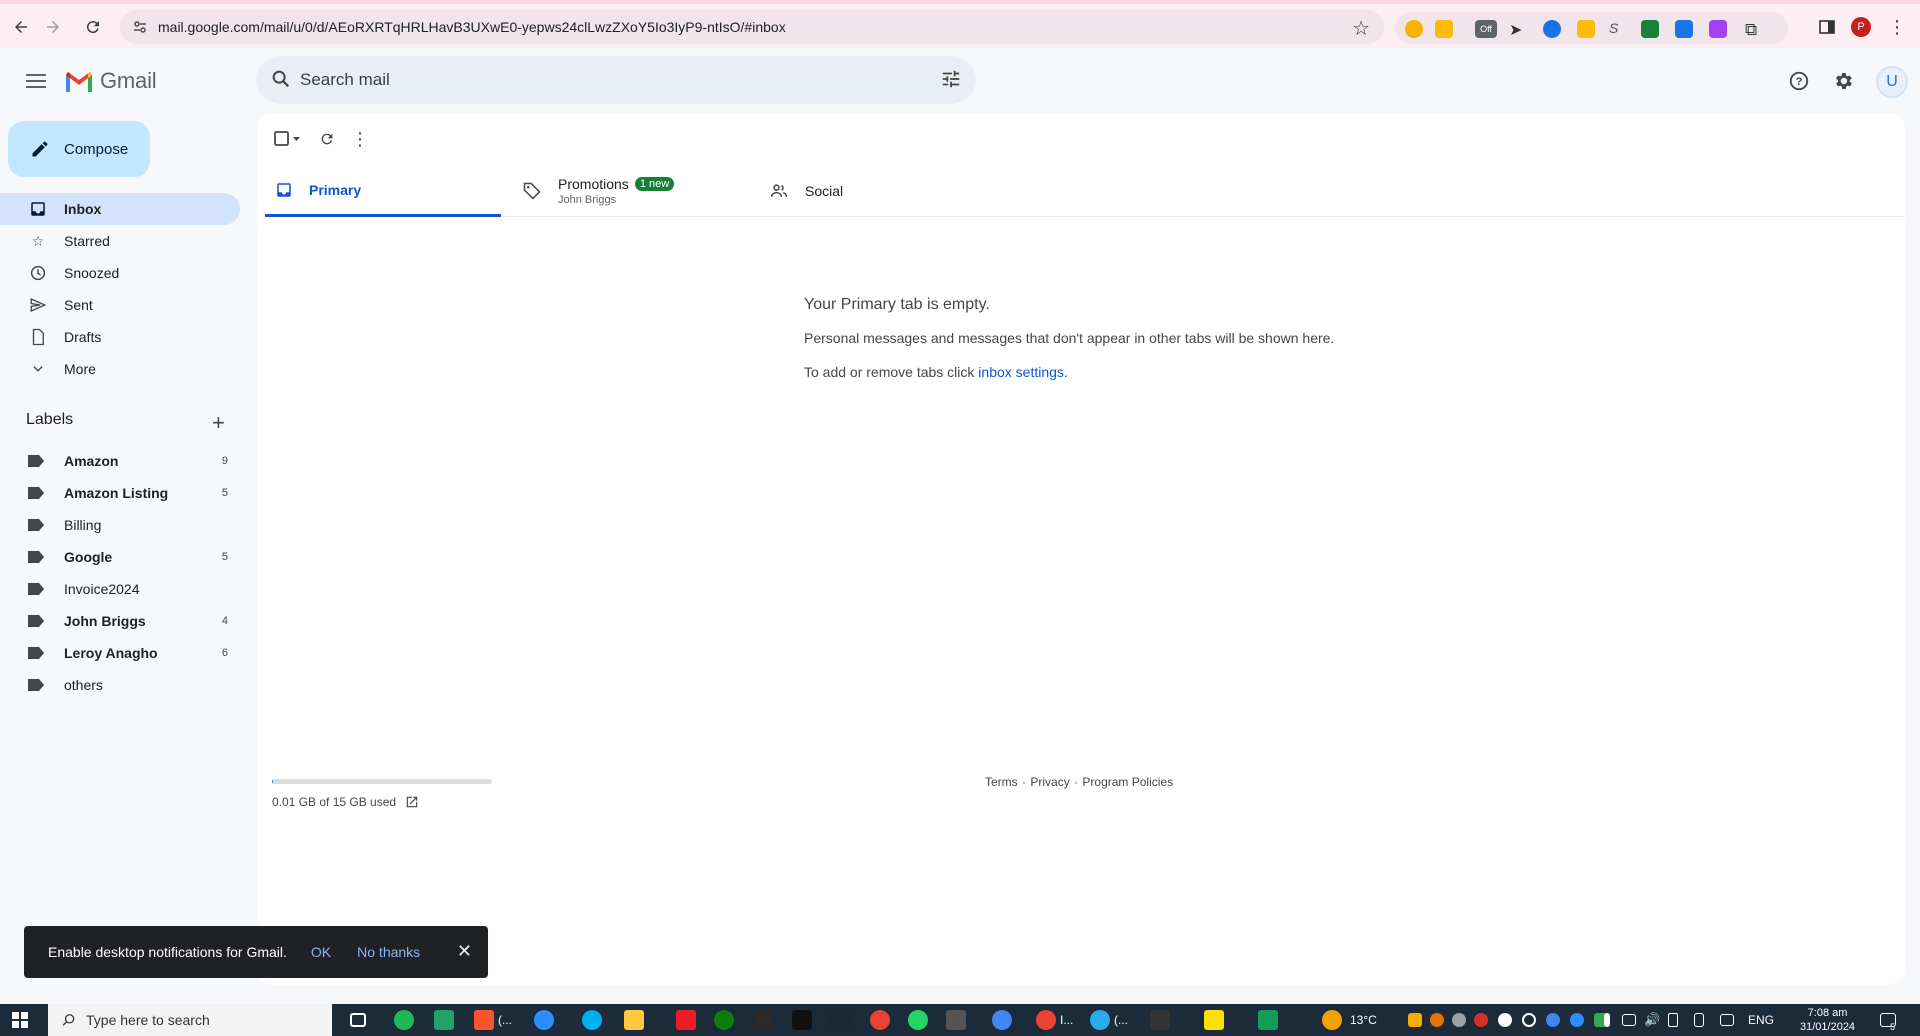 The height and width of the screenshot is (1036, 1920). I want to click on spotify-icon, so click(404, 1020).